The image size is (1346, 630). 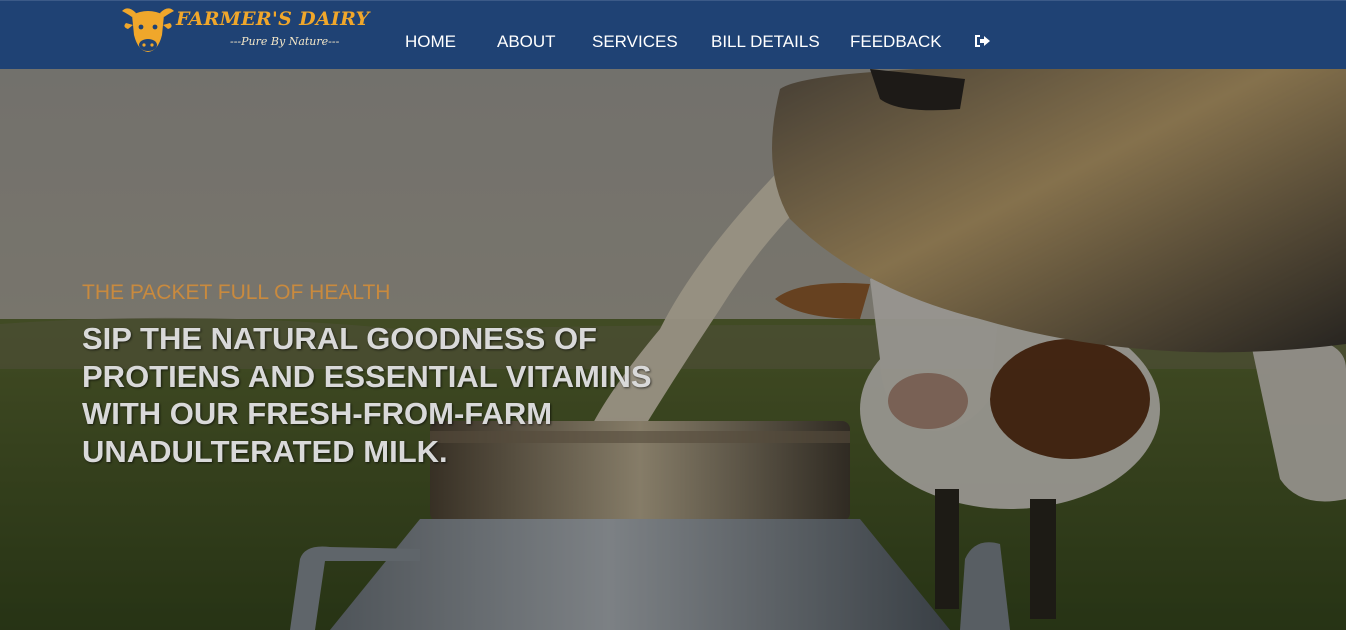 What do you see at coordinates (148, 30) in the screenshot?
I see `cow-head-icon` at bounding box center [148, 30].